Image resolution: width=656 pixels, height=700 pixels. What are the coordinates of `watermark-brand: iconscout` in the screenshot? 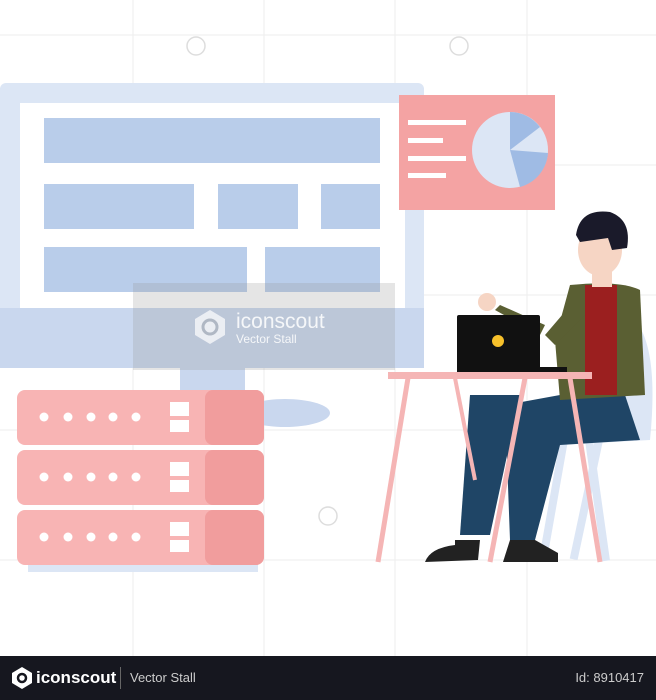 It's located at (280, 321).